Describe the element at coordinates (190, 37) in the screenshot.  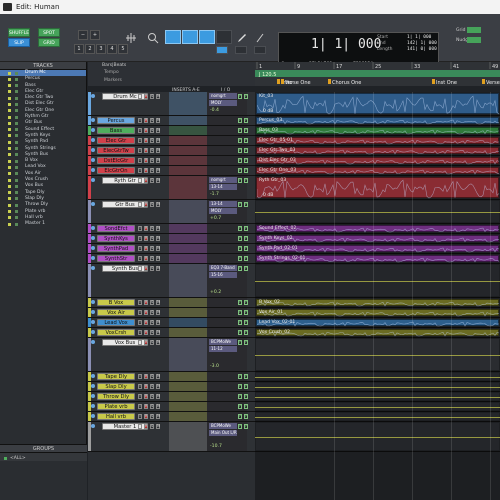
I see `selector-tool-icon` at that location.